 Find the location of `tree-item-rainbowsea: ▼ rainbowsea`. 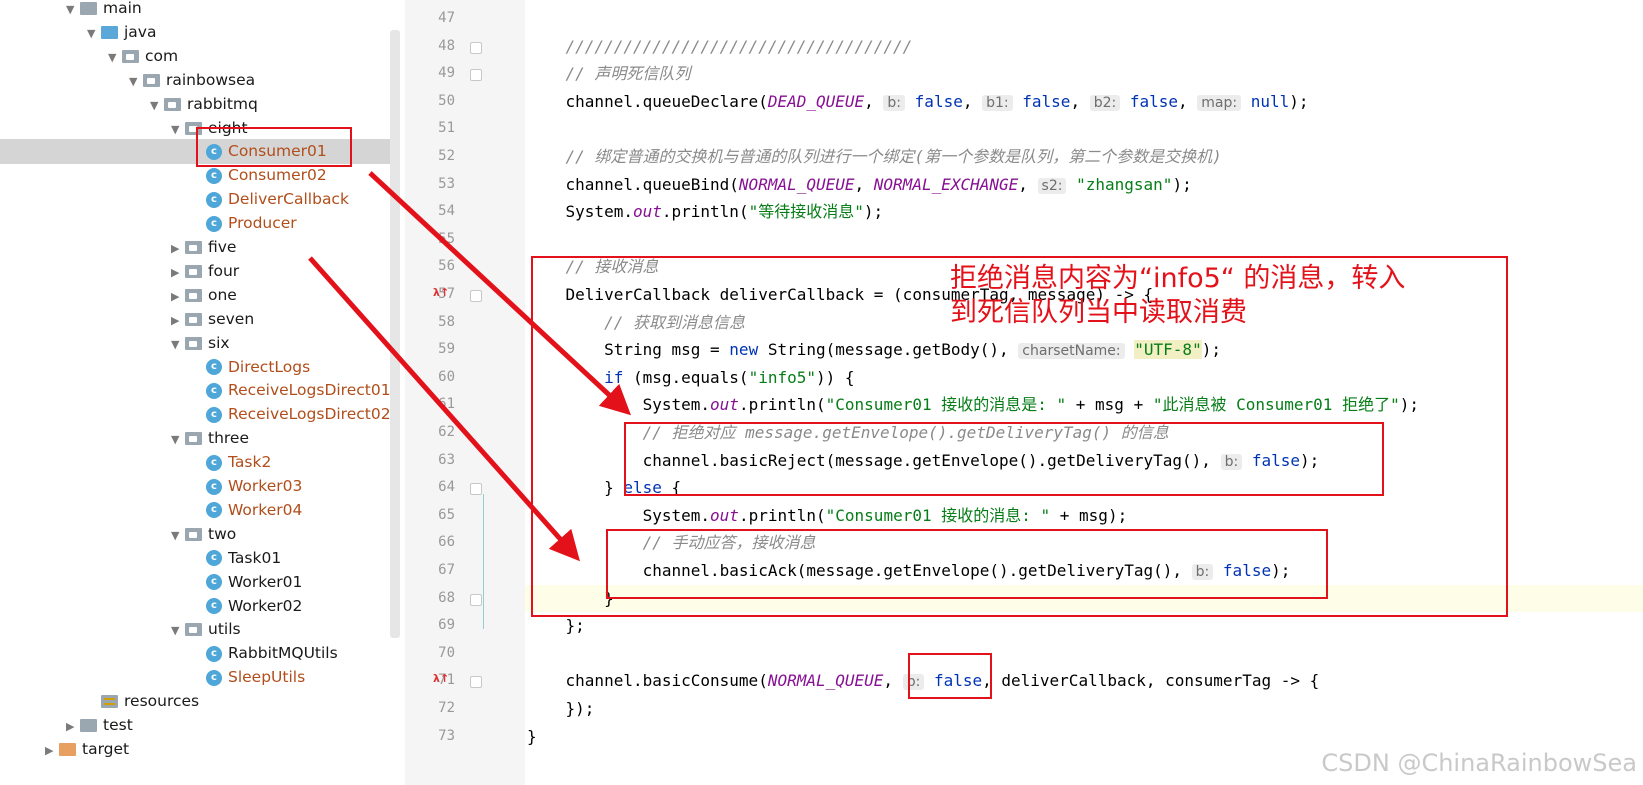

tree-item-rainbowsea: ▼ rainbowsea is located at coordinates (192, 80).